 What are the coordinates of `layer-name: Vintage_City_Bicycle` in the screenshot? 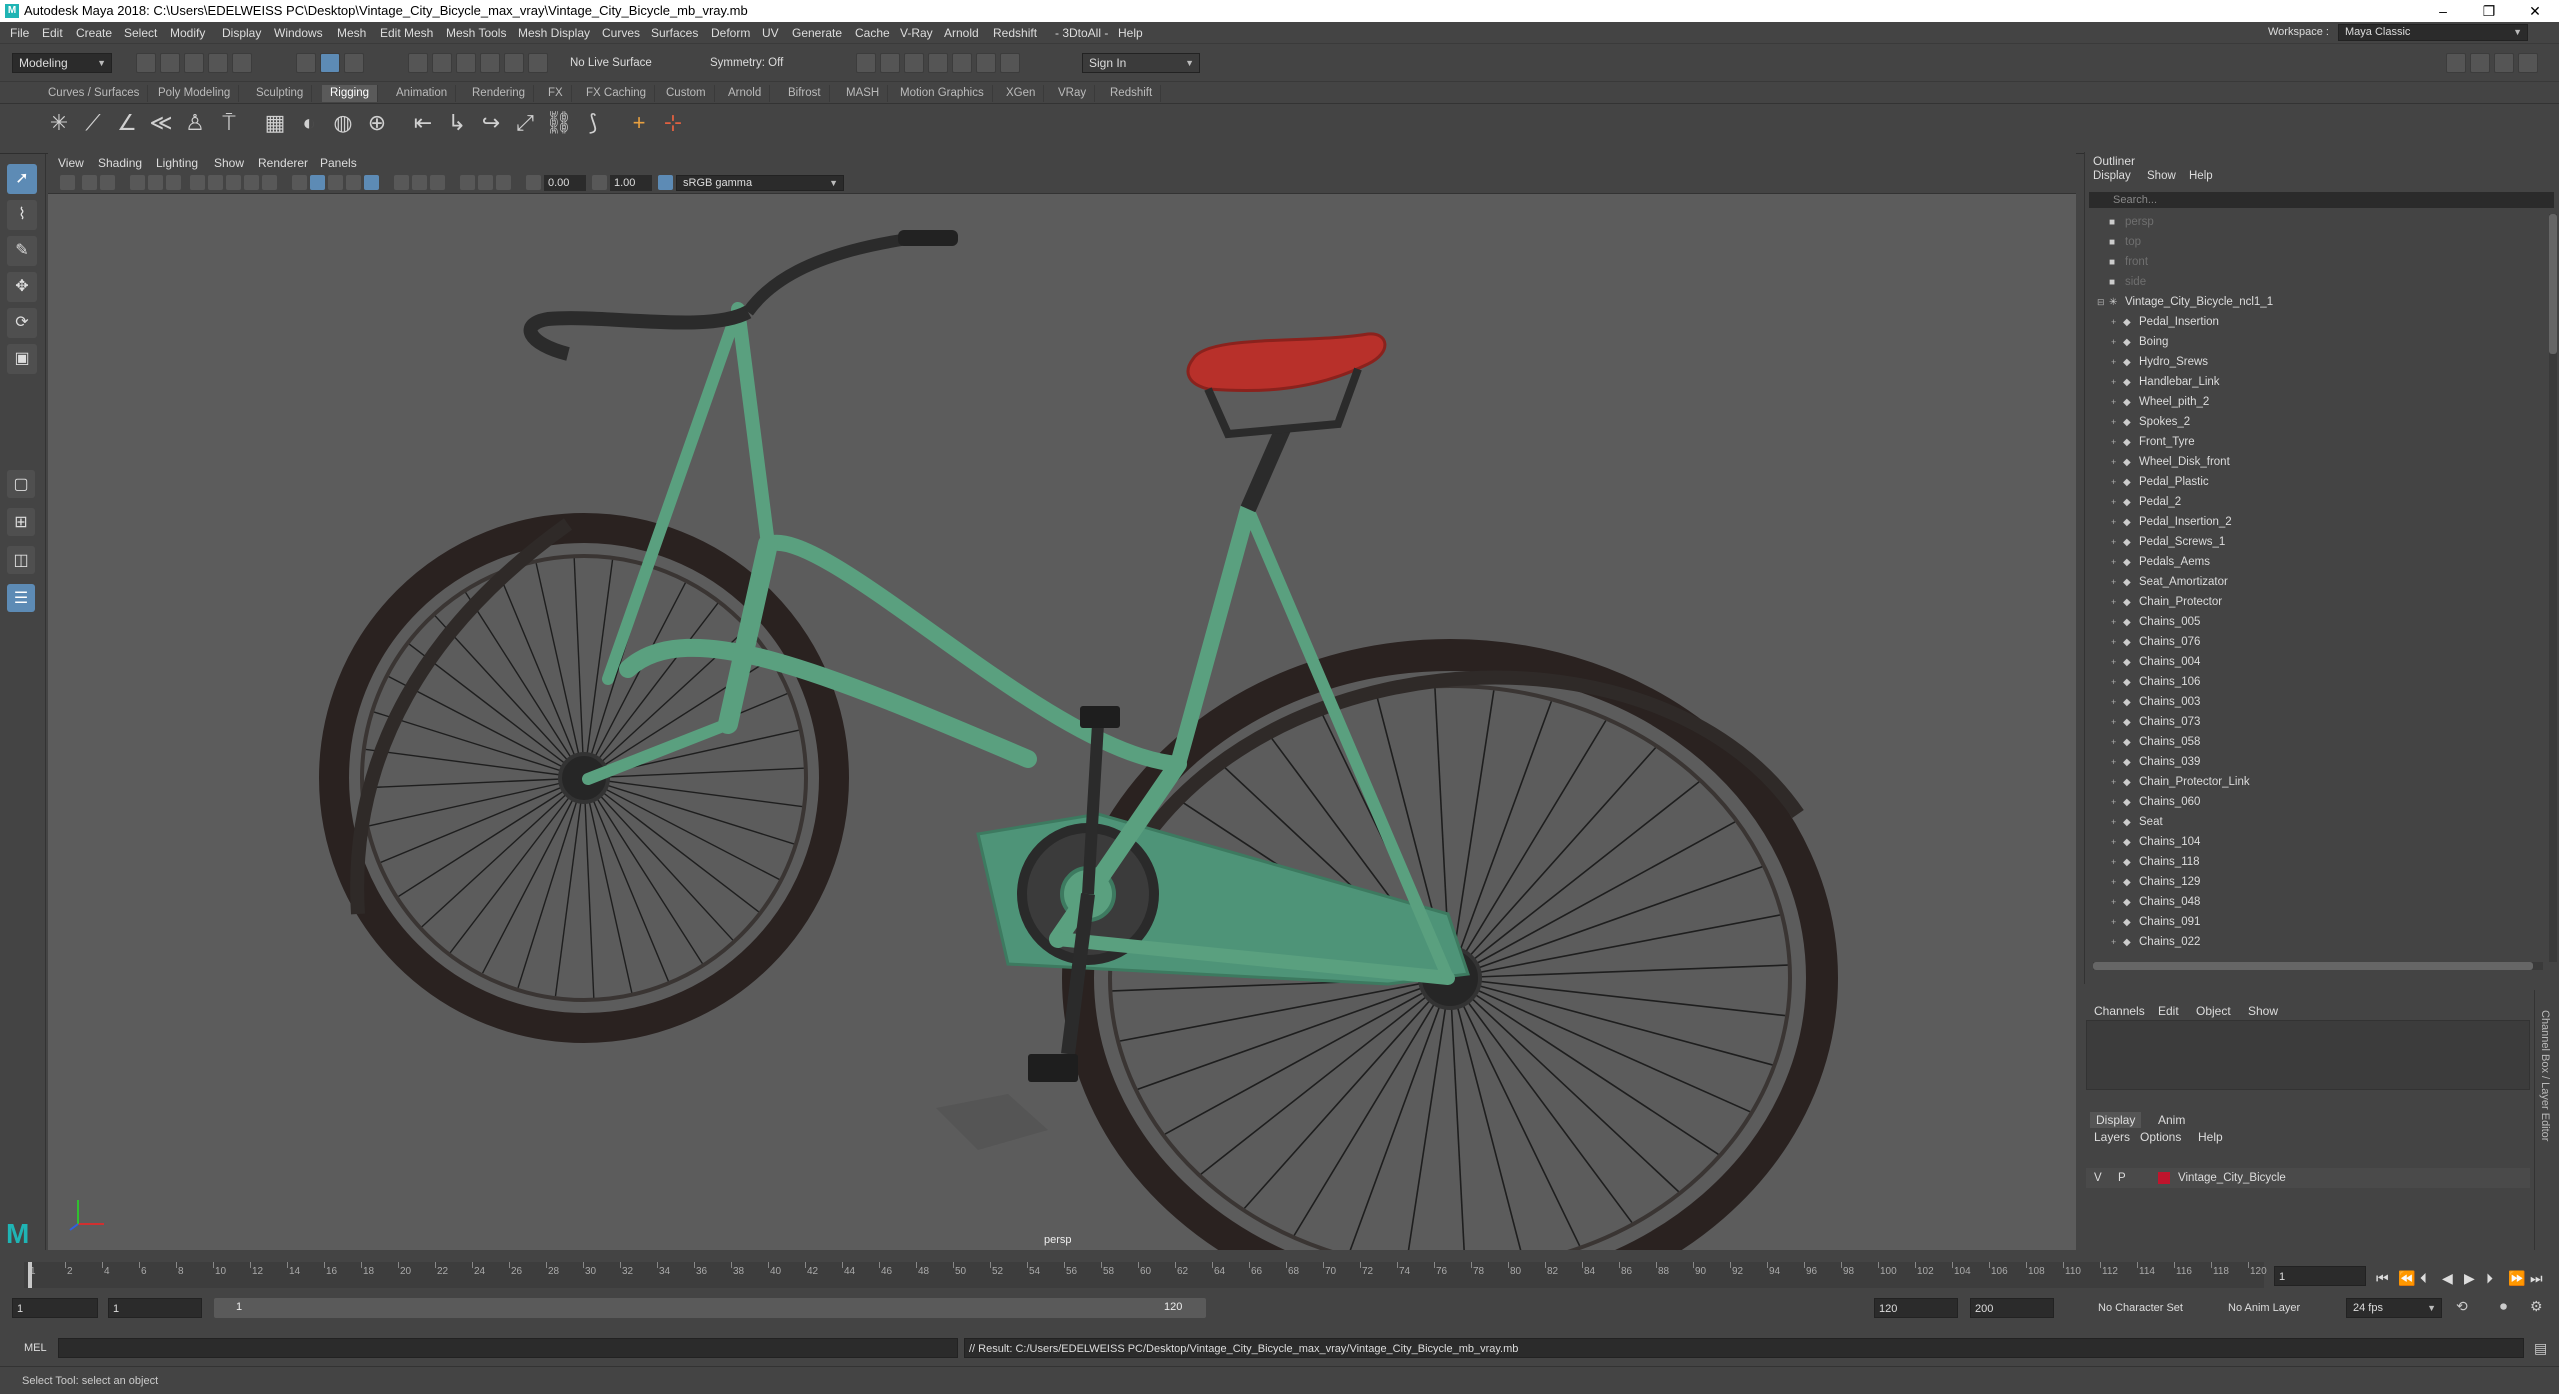 It's located at (2232, 1178).